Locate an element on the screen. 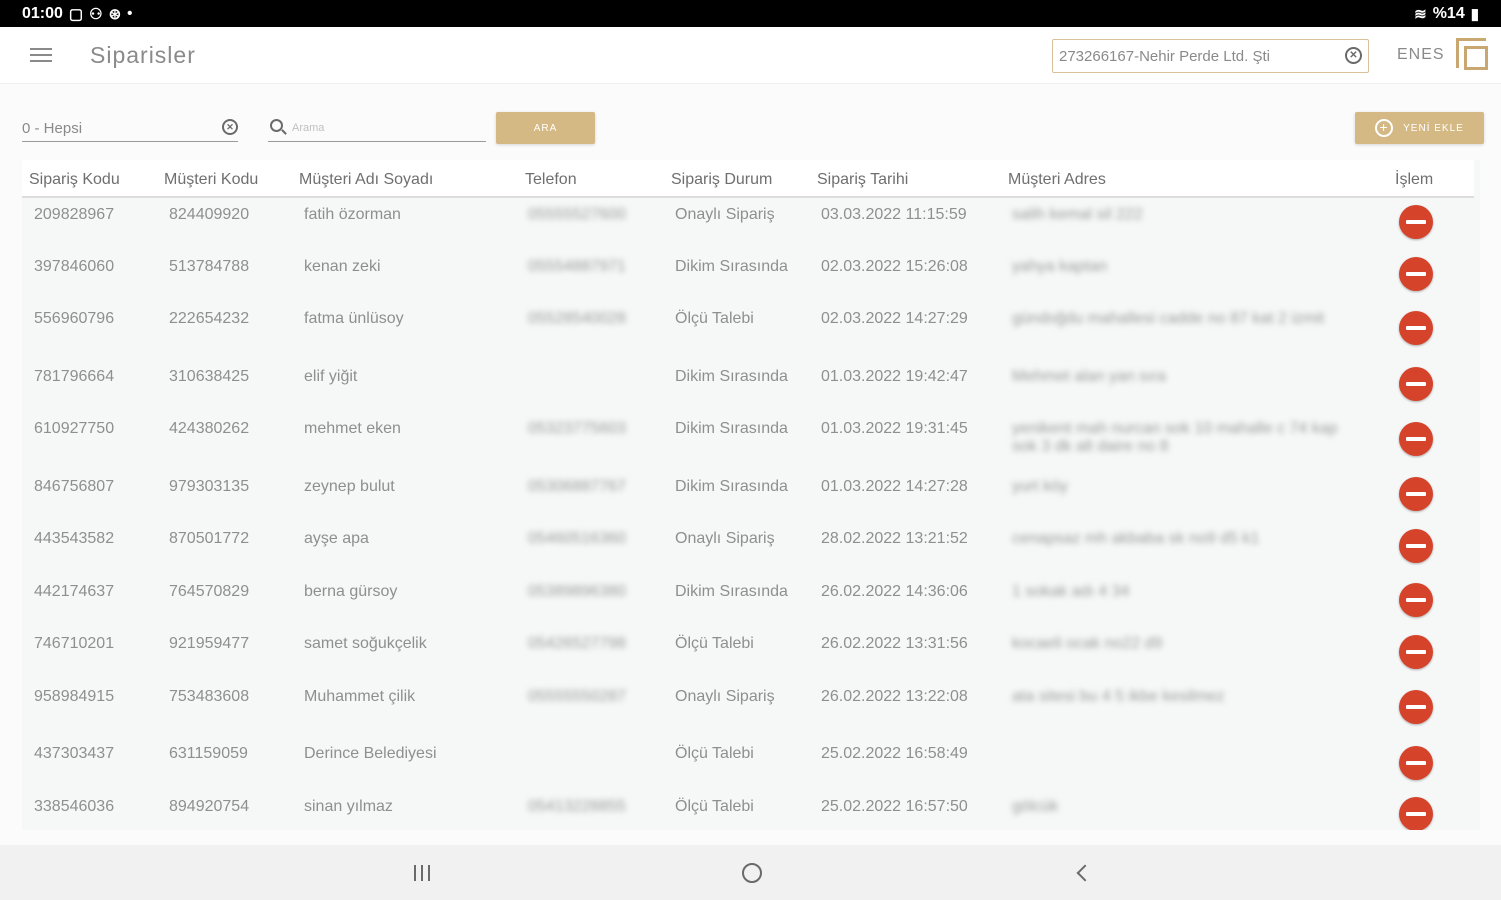 The image size is (1501, 900). column-header-phone: Telefon is located at coordinates (551, 180).